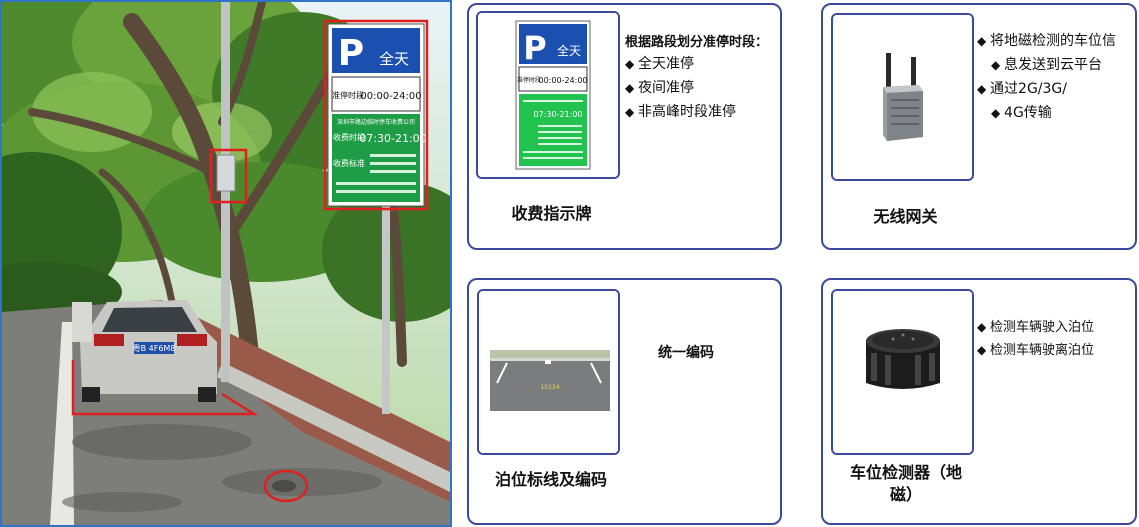 The image size is (1139, 527). Describe the element at coordinates (529, 80) in the screenshot. I see `mini-sign-row1-label: 准停时段` at that location.